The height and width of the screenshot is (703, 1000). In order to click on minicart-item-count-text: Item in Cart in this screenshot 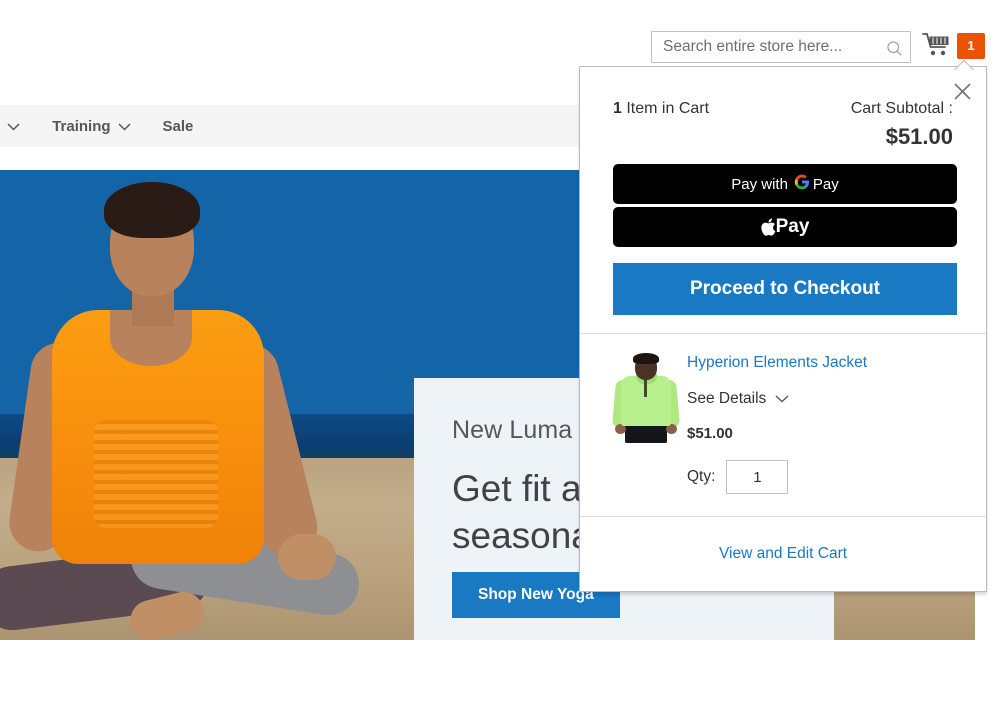, I will do `click(665, 108)`.